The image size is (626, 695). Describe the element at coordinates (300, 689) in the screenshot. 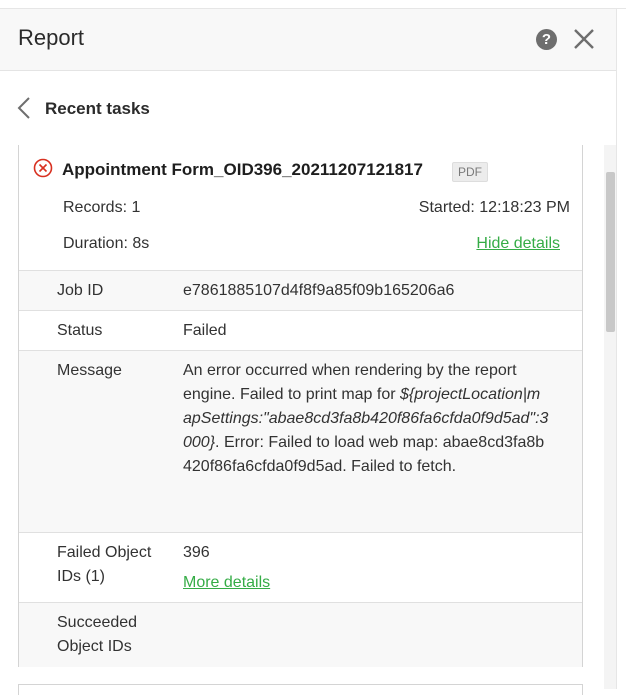

I see `next-task-card` at that location.